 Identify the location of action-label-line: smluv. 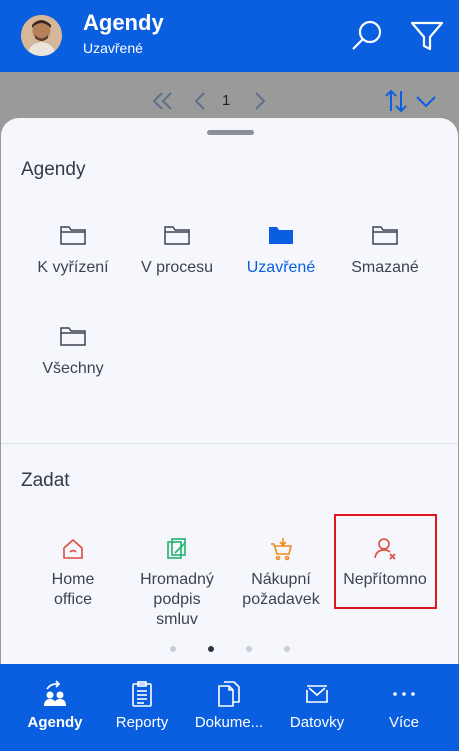
(177, 619).